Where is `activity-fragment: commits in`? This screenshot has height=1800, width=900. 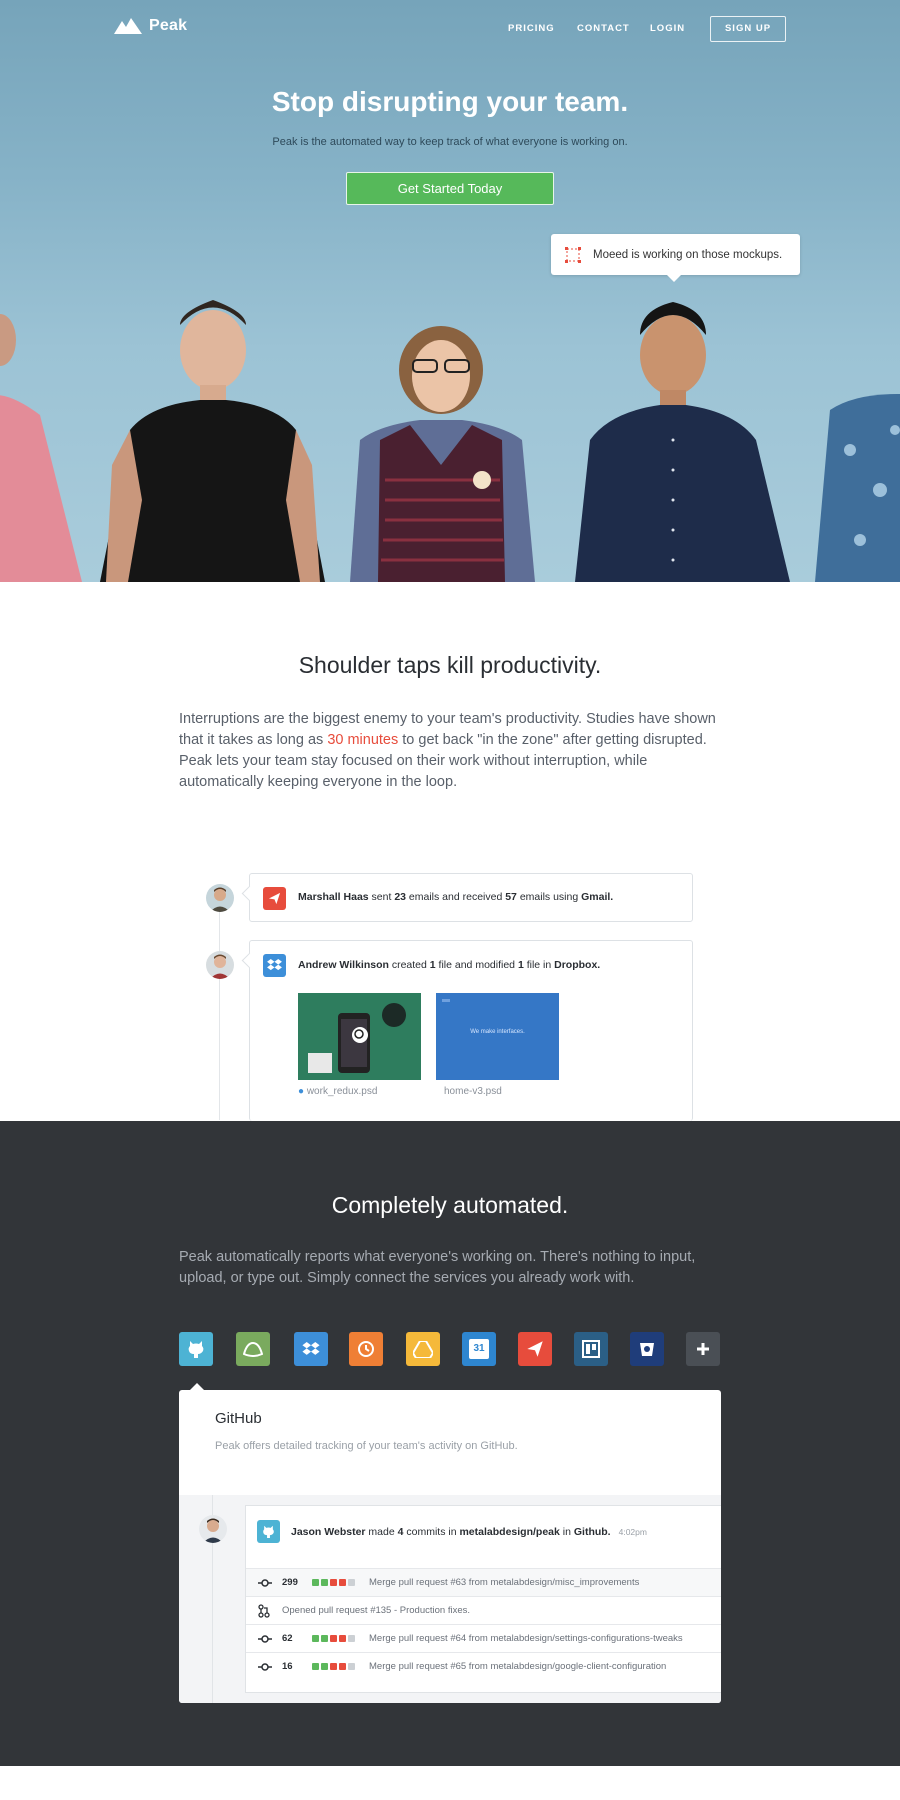 activity-fragment: commits in is located at coordinates (431, 1532).